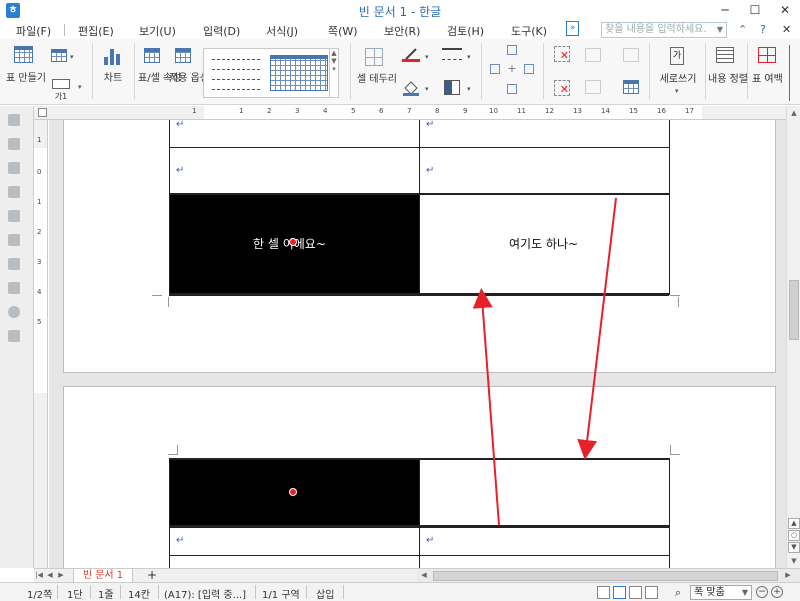 Image resolution: width=800 pixels, height=601 pixels. Describe the element at coordinates (14, 312) in the screenshot. I see `comment-icon` at that location.